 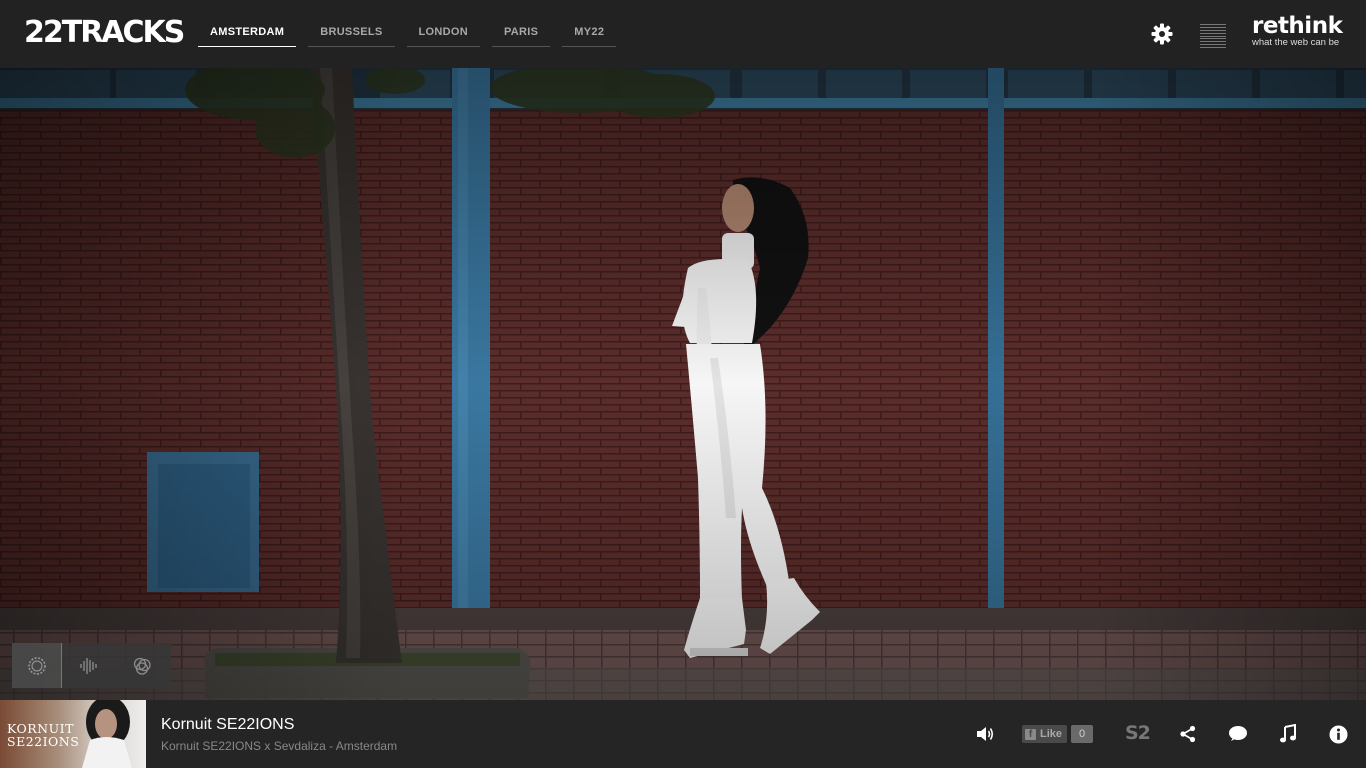 I want to click on sponsor-tagline: what the web can be, so click(x=1296, y=42).